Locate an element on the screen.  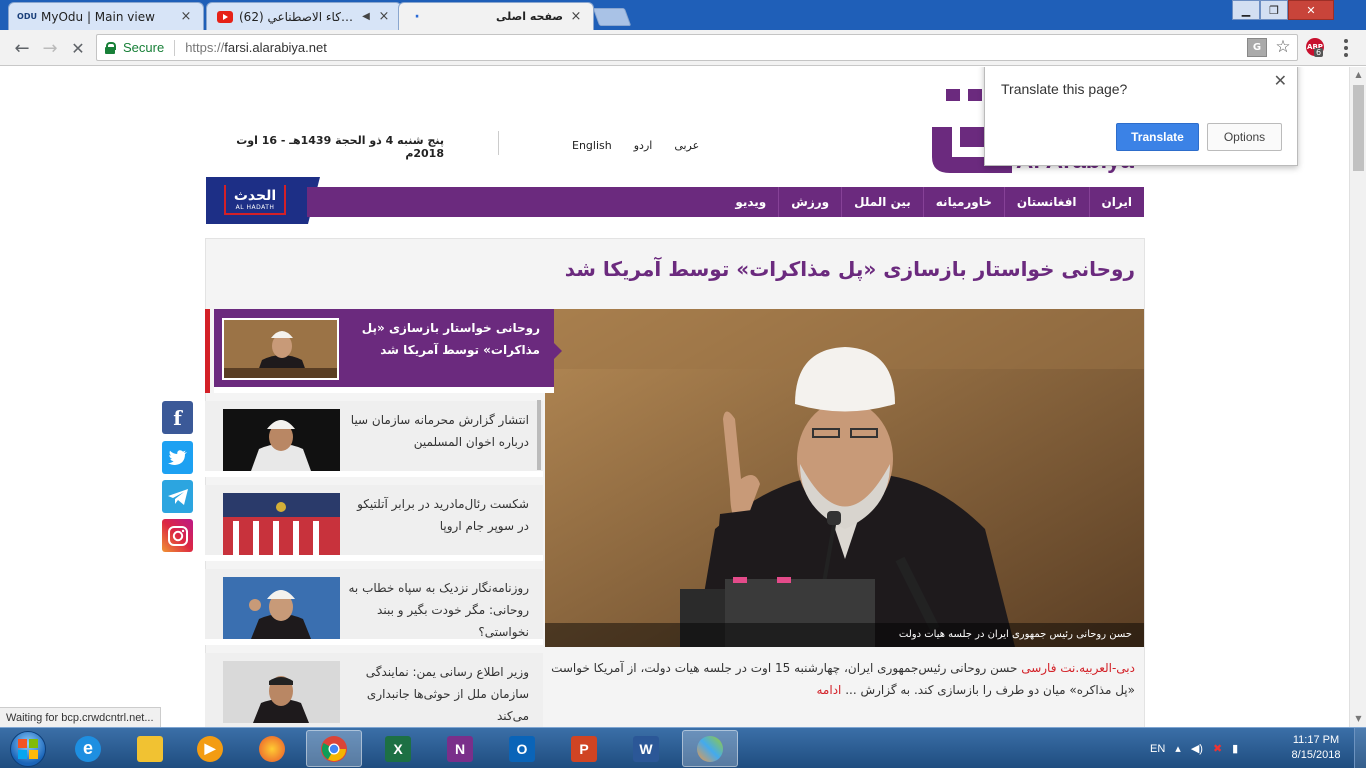
options-button: Options is located at coordinates (1244, 137).